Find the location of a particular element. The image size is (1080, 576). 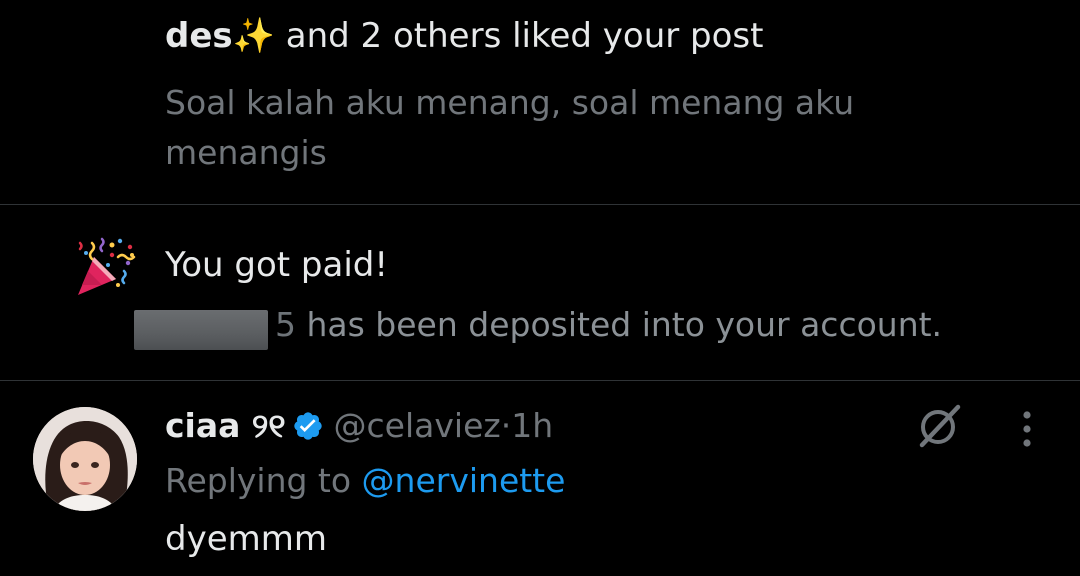

avatar-image is located at coordinates (85, 459).